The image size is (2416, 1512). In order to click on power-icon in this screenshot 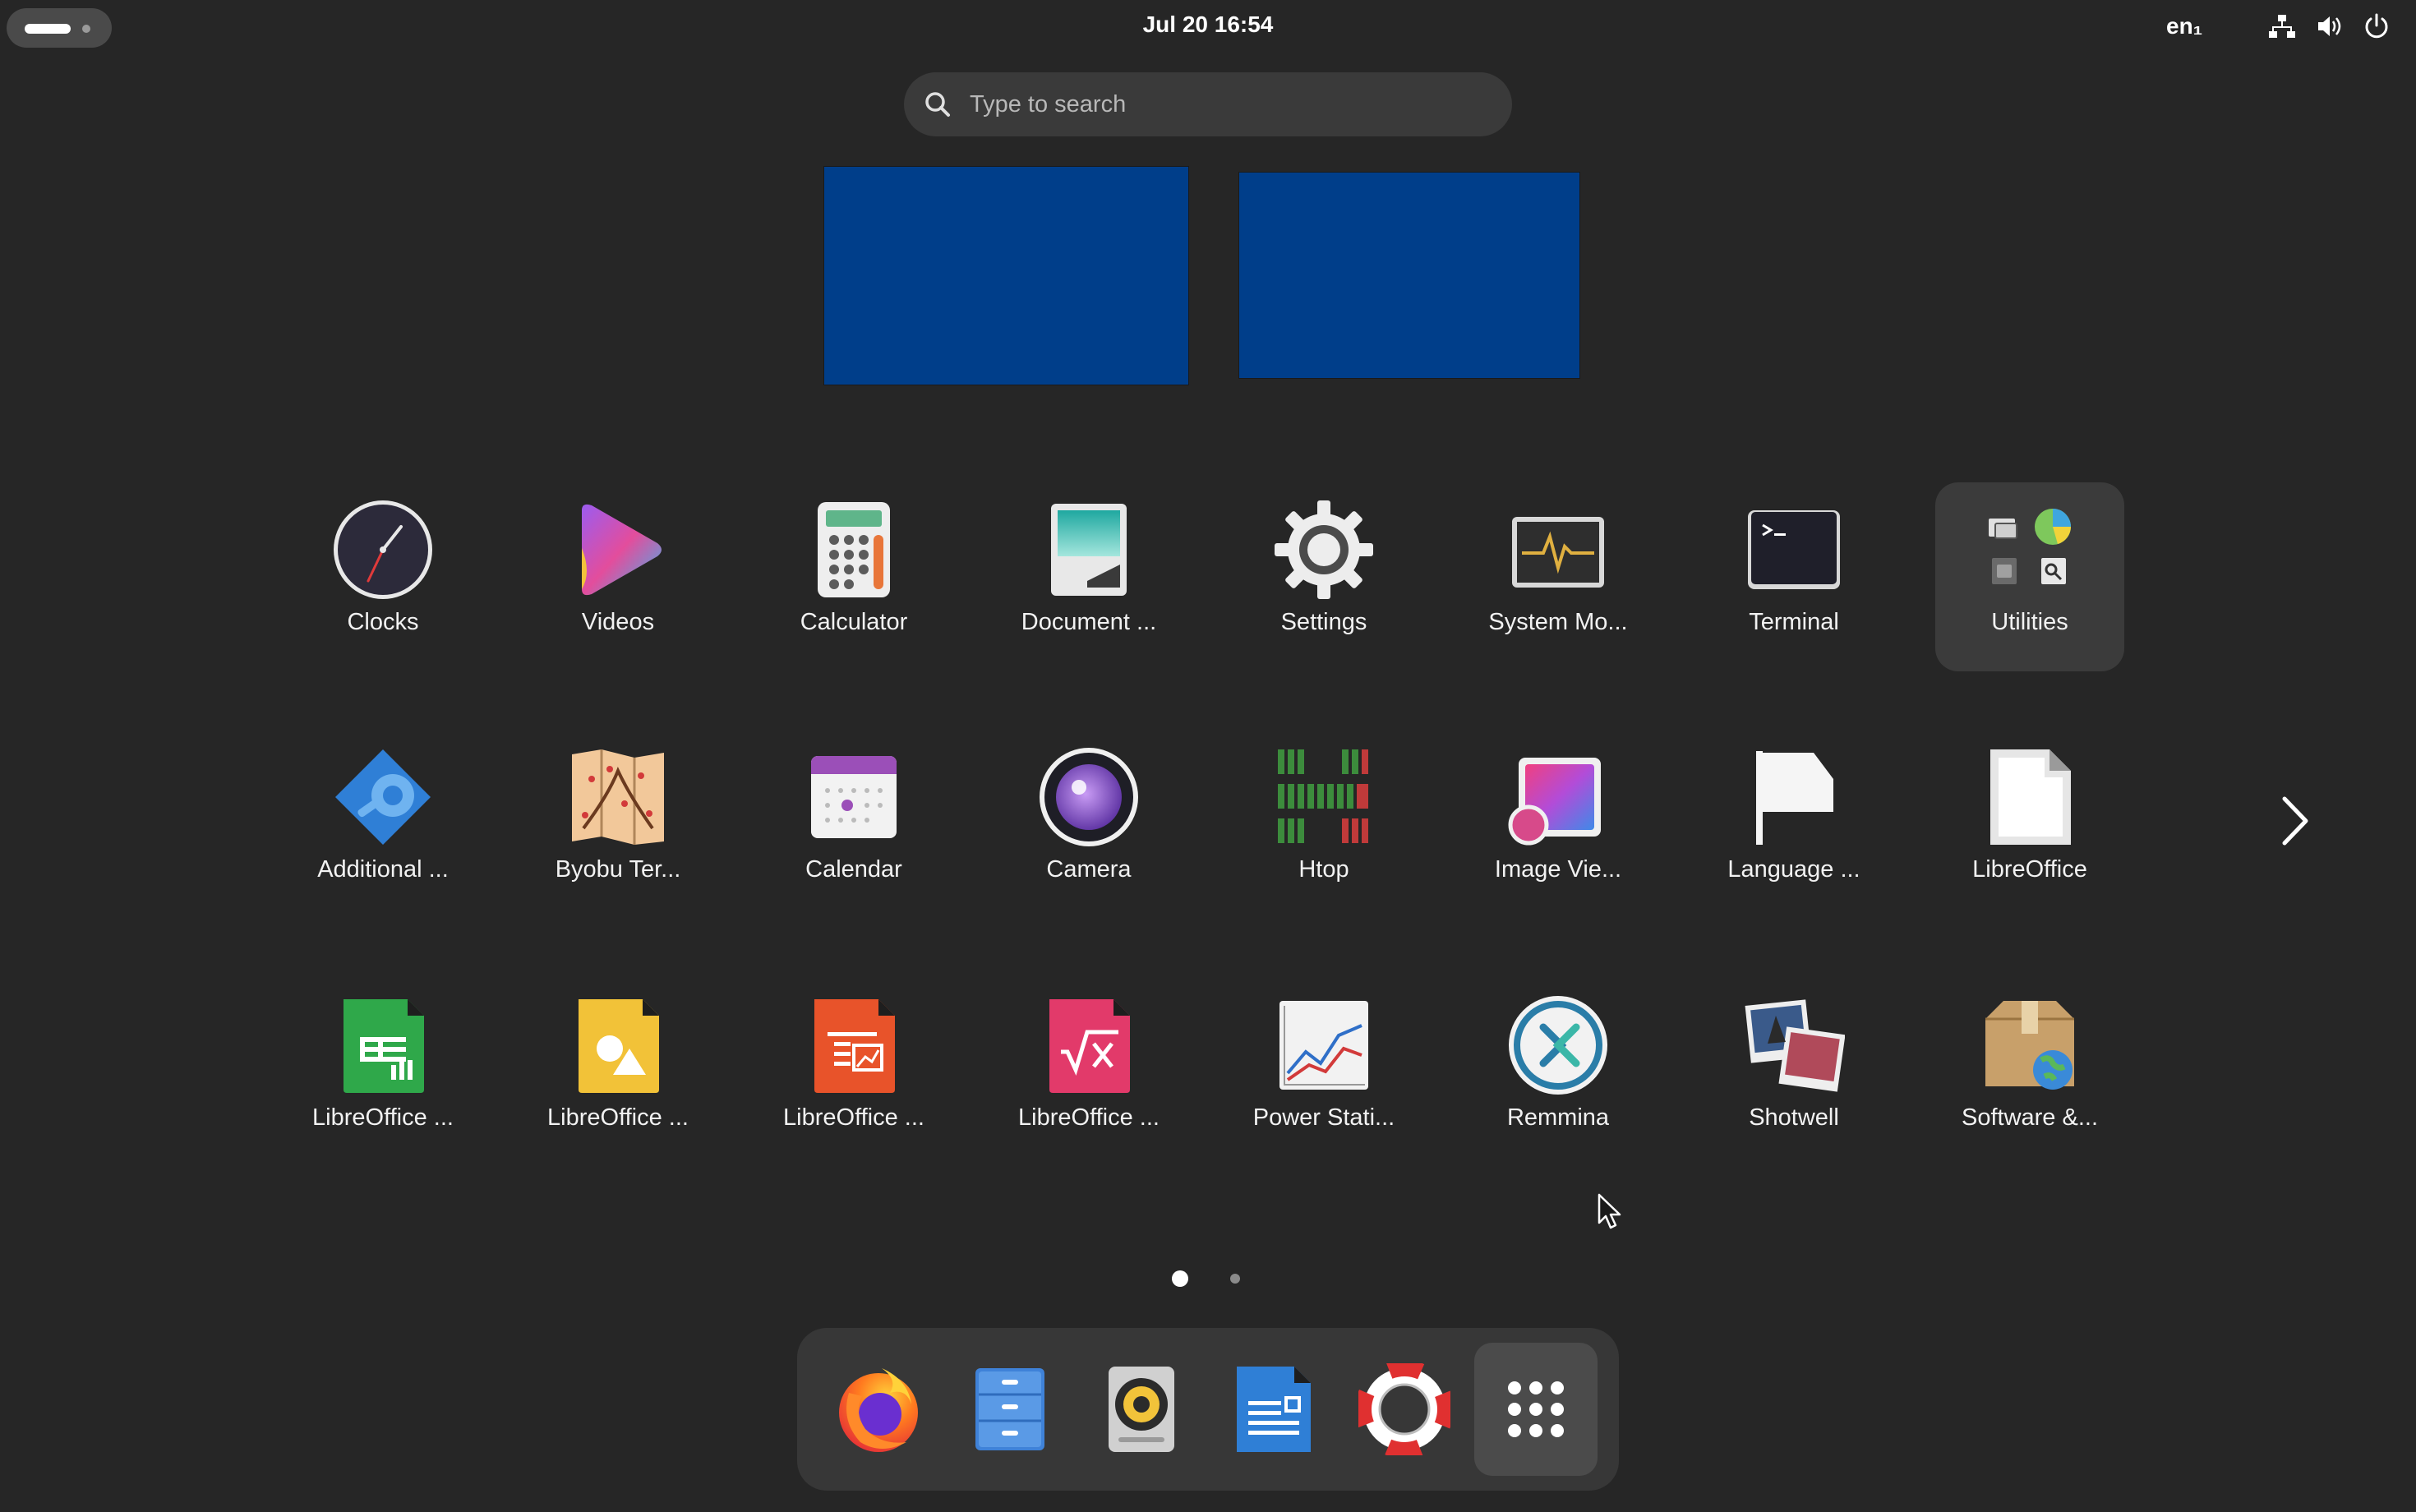, I will do `click(2377, 26)`.